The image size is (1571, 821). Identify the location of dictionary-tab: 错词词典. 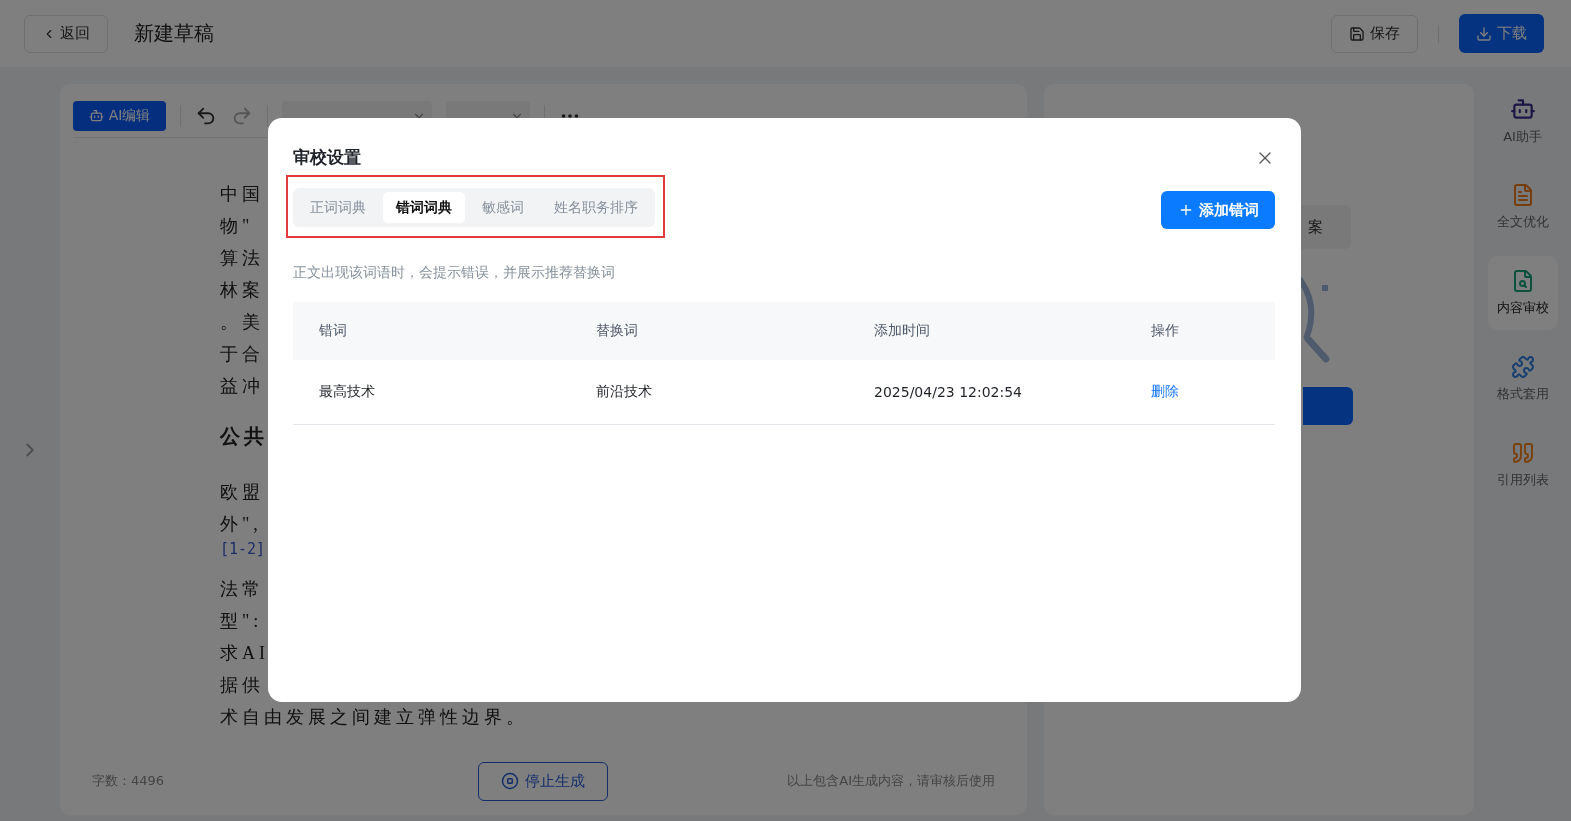
(424, 207).